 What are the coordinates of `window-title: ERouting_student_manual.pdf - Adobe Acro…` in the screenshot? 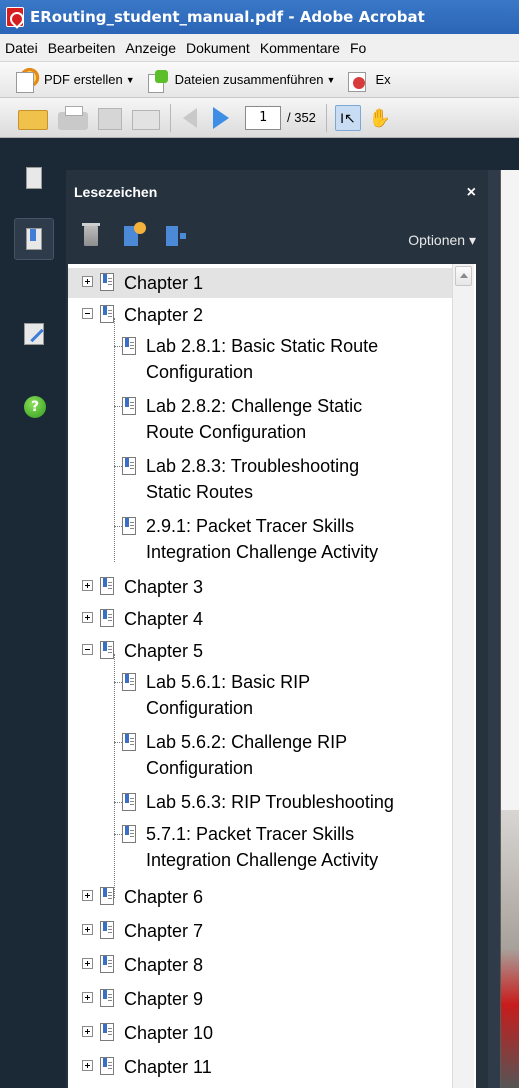 It's located at (227, 17).